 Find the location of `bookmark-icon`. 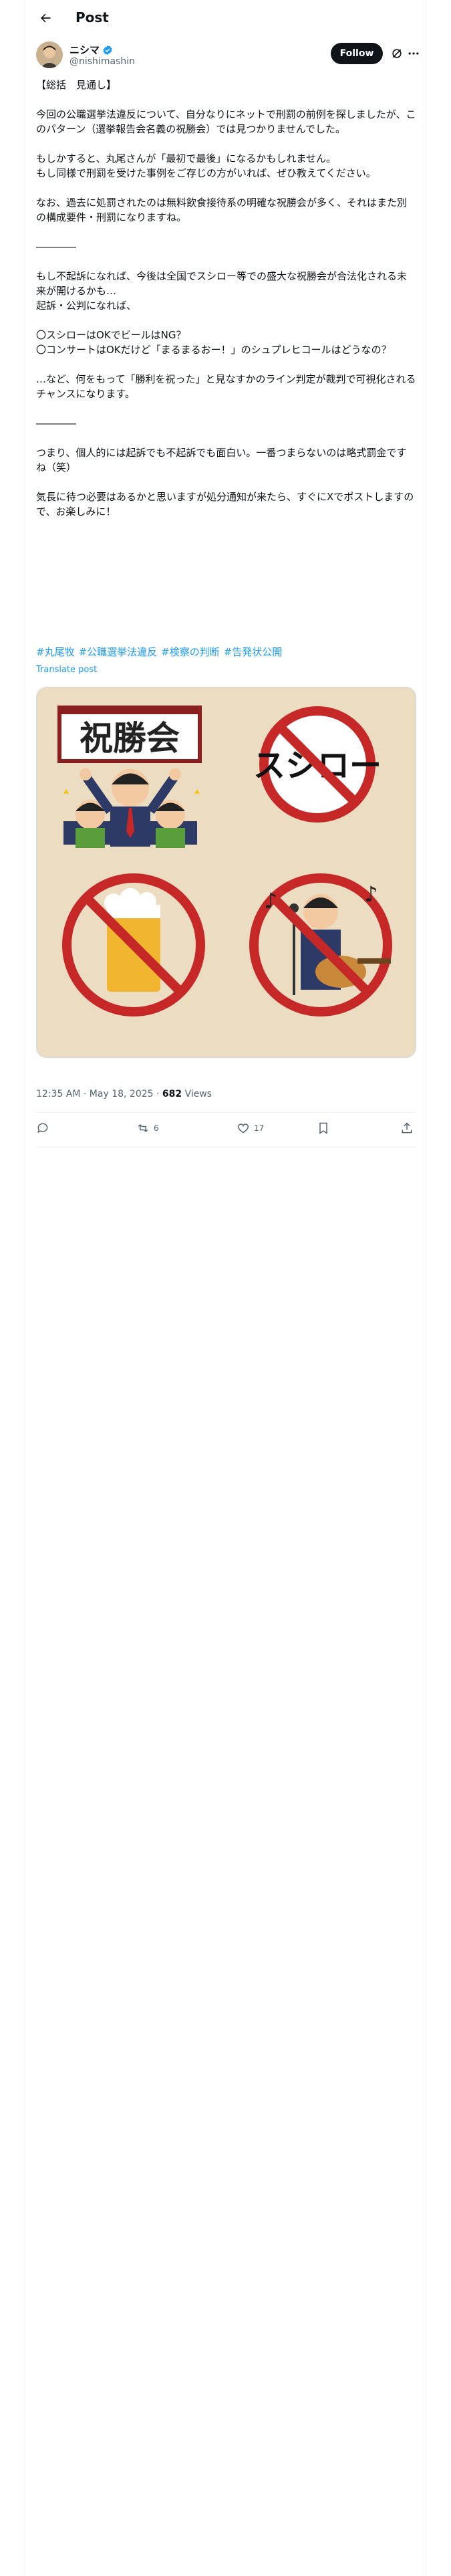

bookmark-icon is located at coordinates (323, 1128).